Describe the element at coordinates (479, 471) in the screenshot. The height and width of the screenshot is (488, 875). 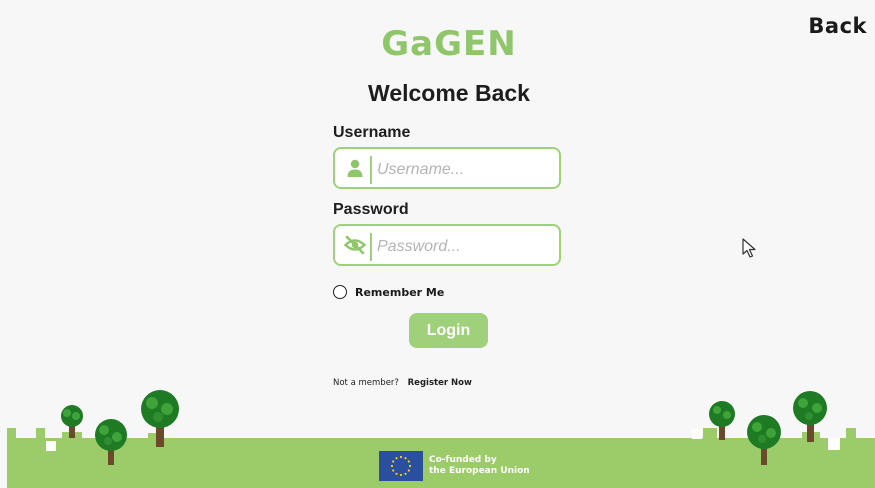
I see `eu-line-2: the European Union` at that location.